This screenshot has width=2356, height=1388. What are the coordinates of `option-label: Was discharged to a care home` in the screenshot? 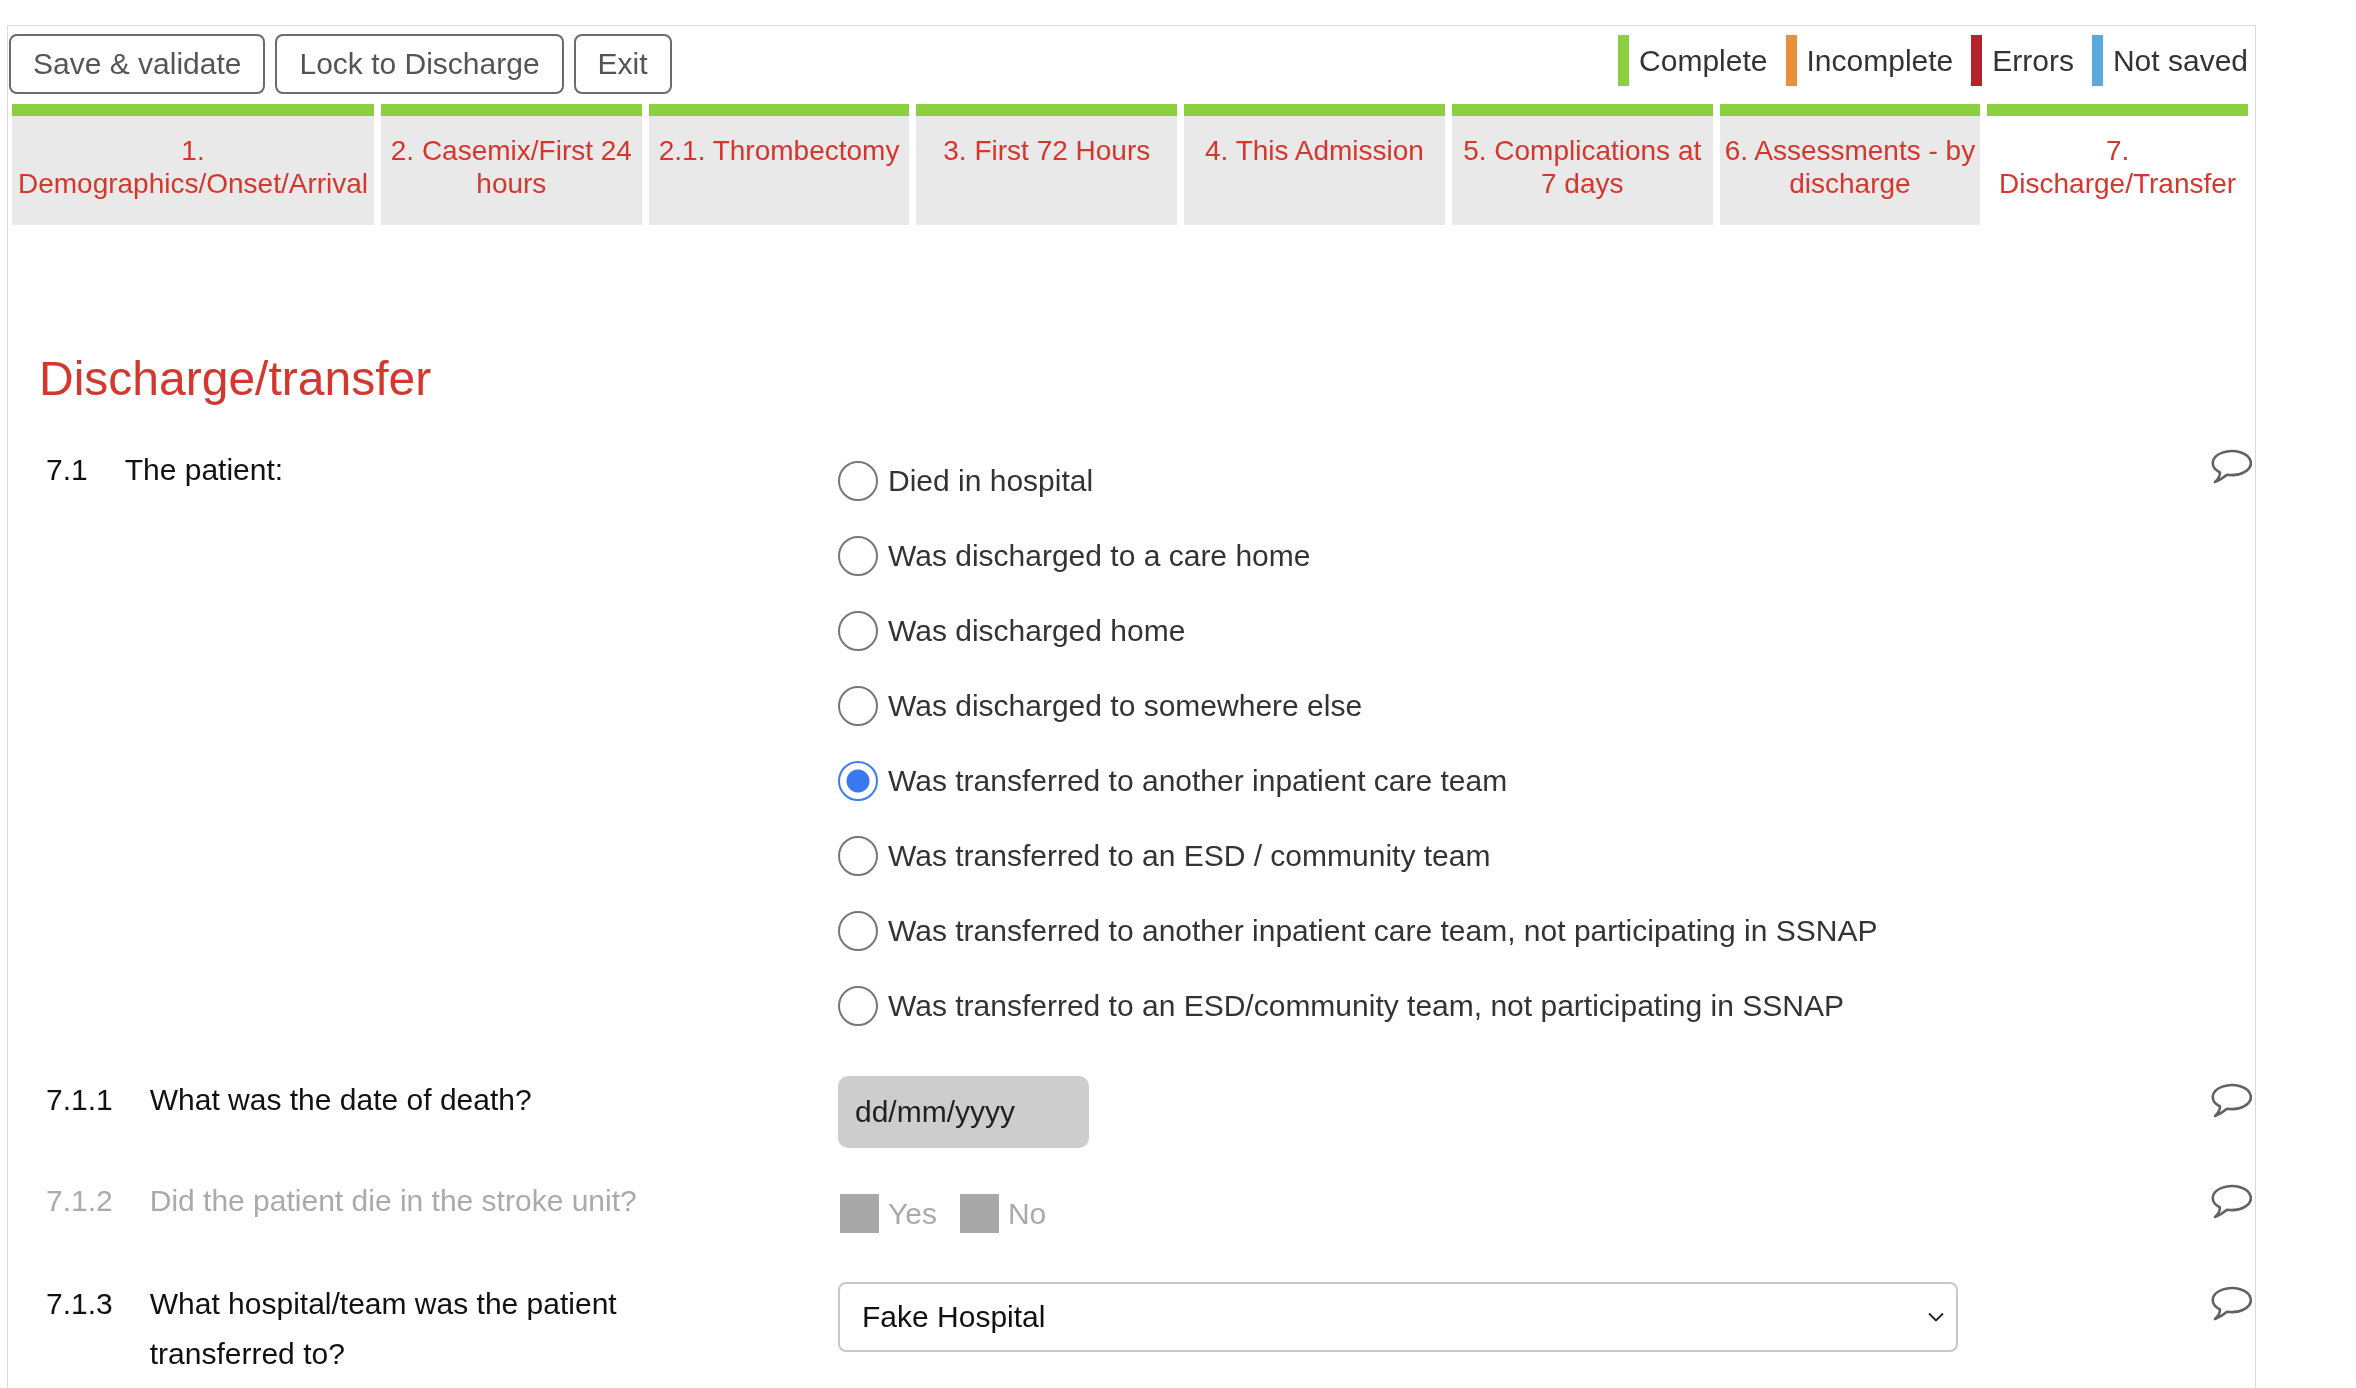 It's located at (1099, 555).